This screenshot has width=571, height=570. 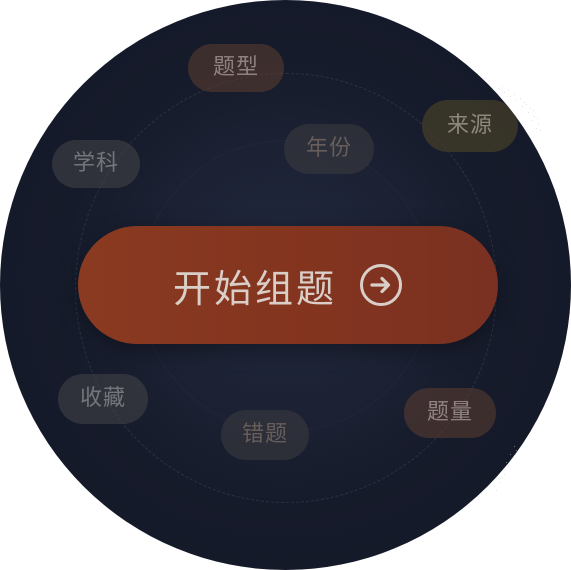 What do you see at coordinates (329, 149) in the screenshot?
I see `filter-chip-year: 年份` at bounding box center [329, 149].